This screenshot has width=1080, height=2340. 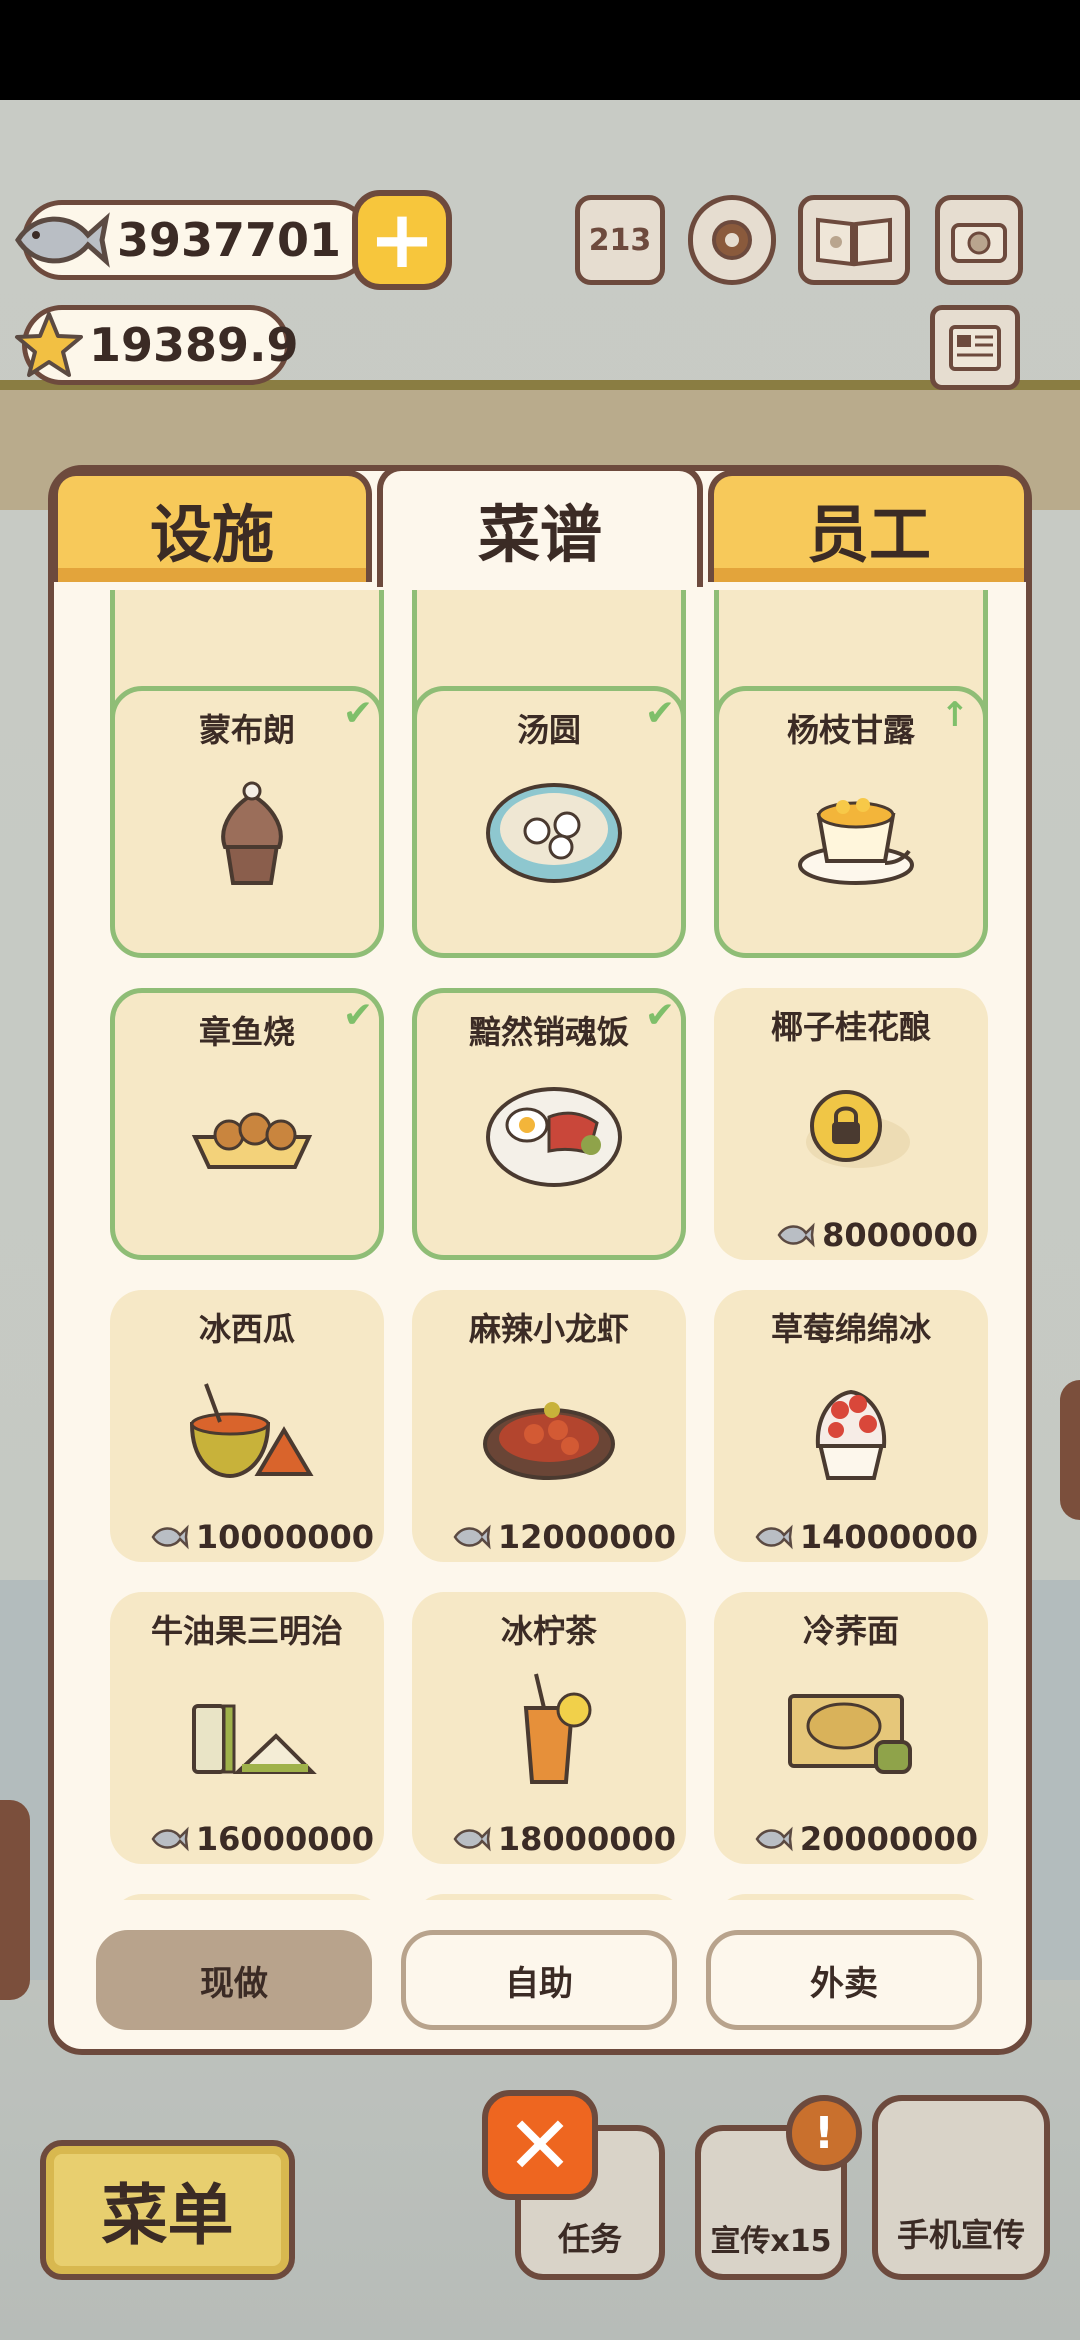 I want to click on price-value: 20000000, so click(x=888, y=1839).